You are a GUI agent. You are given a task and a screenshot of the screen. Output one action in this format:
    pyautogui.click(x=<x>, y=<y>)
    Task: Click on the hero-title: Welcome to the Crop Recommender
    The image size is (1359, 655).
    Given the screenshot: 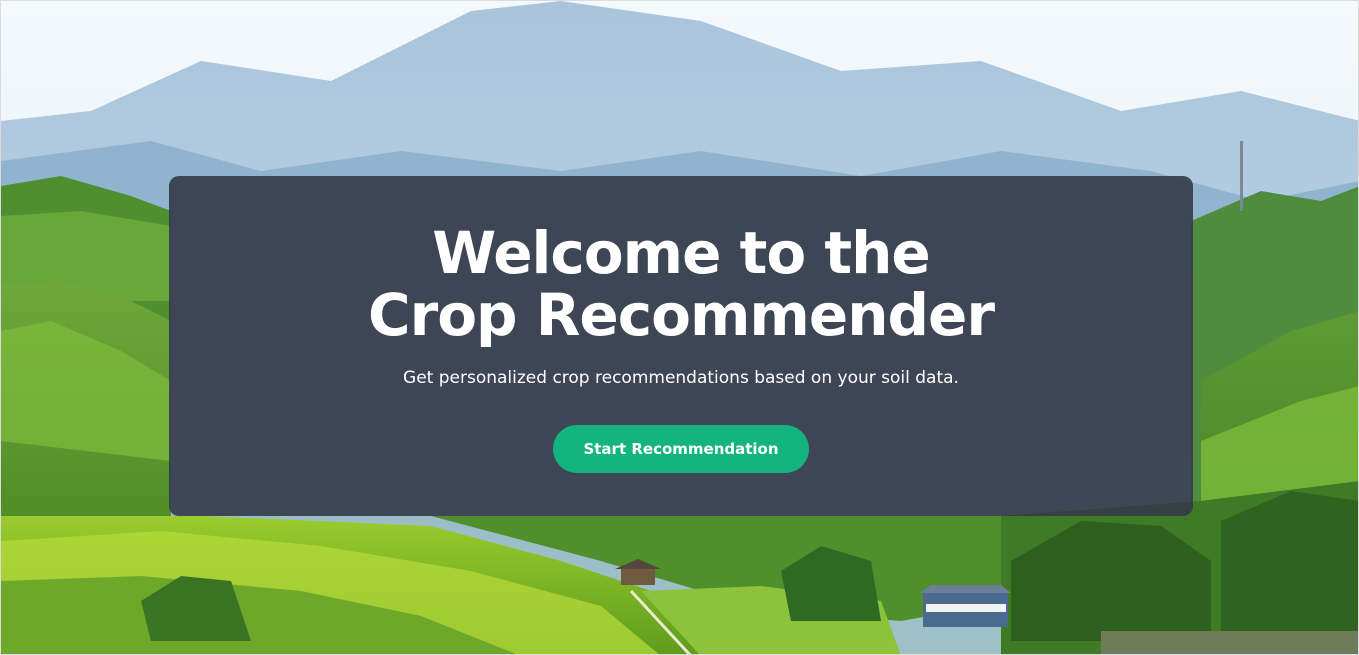 What is the action you would take?
    pyautogui.click(x=681, y=284)
    